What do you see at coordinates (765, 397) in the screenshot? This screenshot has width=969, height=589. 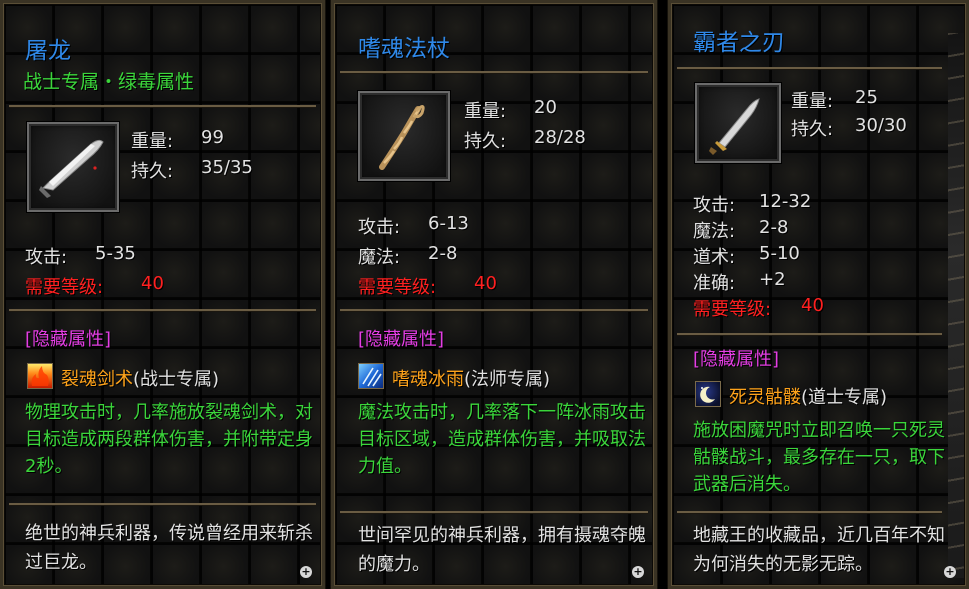 I see `skill-name: 死灵骷髅` at bounding box center [765, 397].